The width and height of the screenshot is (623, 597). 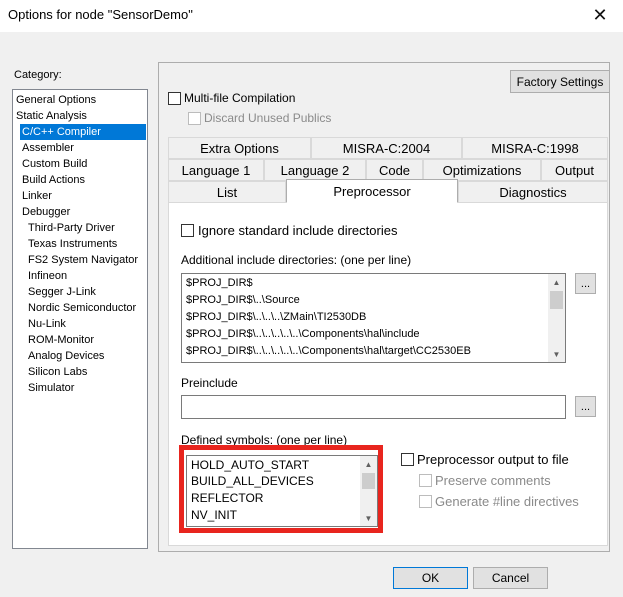 I want to click on category-item-simulator: Simulator, so click(x=51, y=388).